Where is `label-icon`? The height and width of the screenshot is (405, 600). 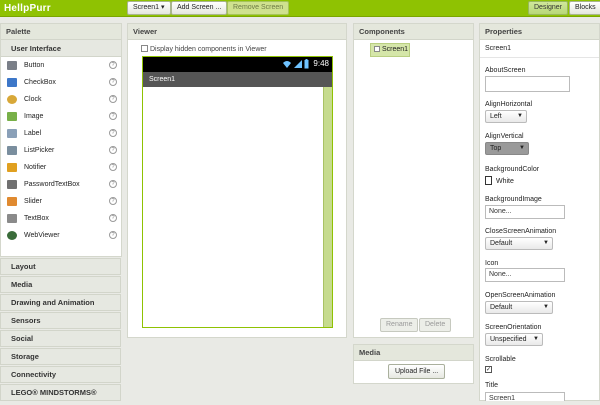
label-icon is located at coordinates (12, 133).